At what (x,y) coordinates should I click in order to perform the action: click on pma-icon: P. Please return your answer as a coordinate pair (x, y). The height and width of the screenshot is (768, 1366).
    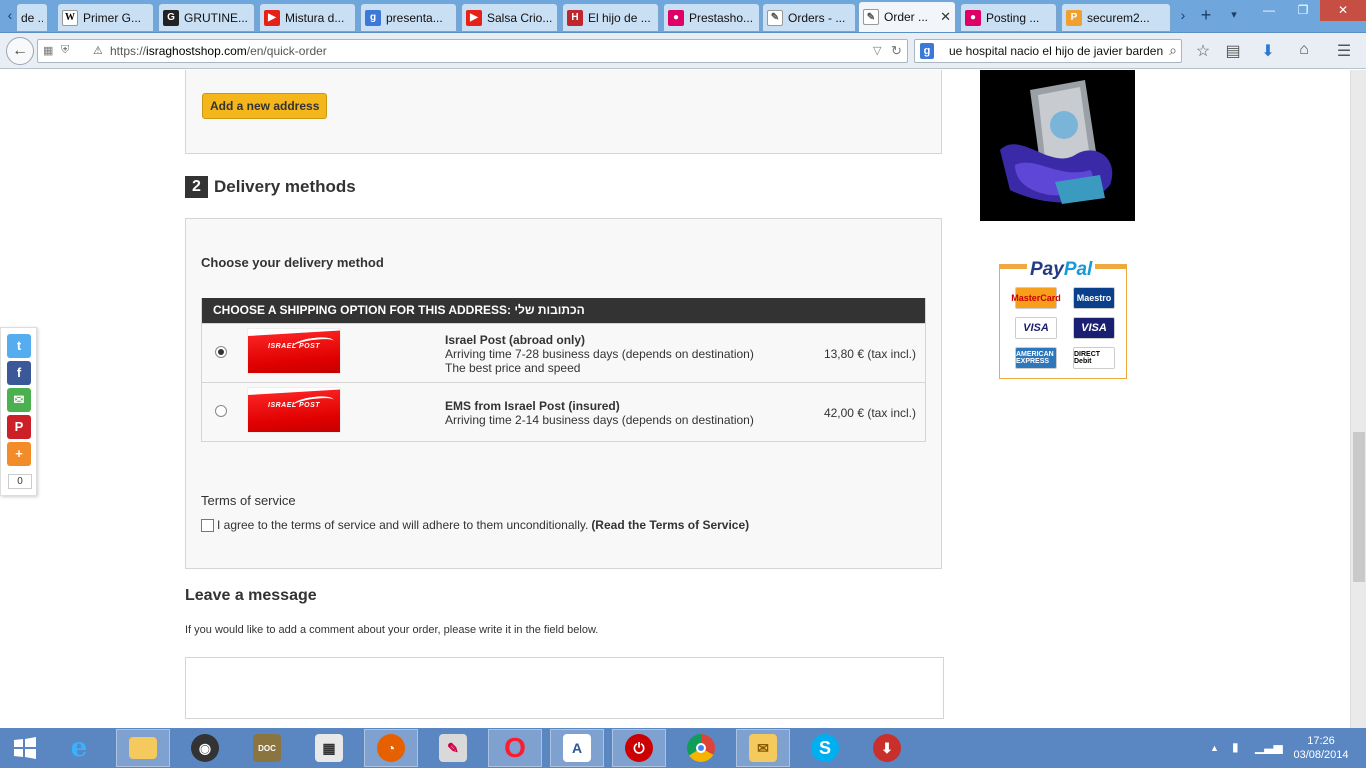
    Looking at the image, I should click on (1074, 17).